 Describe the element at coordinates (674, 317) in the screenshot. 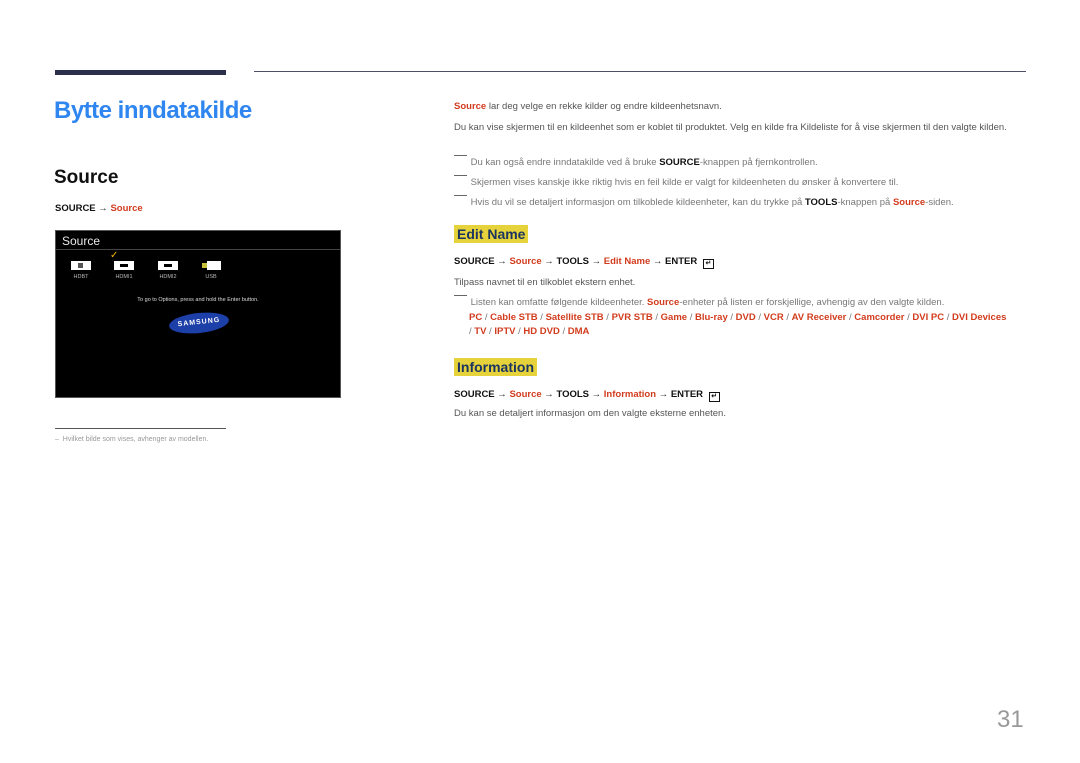

I see `device-item: Game` at that location.